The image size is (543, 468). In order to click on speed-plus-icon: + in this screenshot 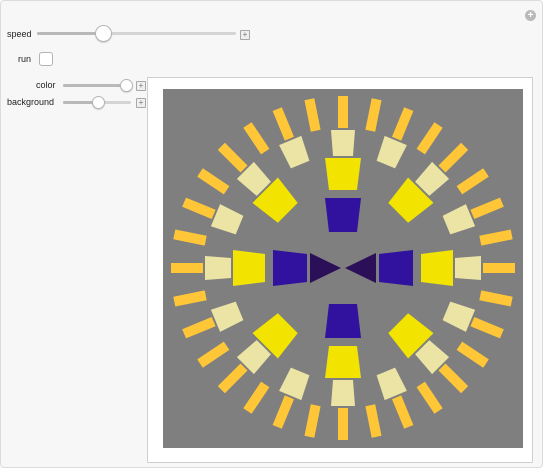, I will do `click(245, 35)`.